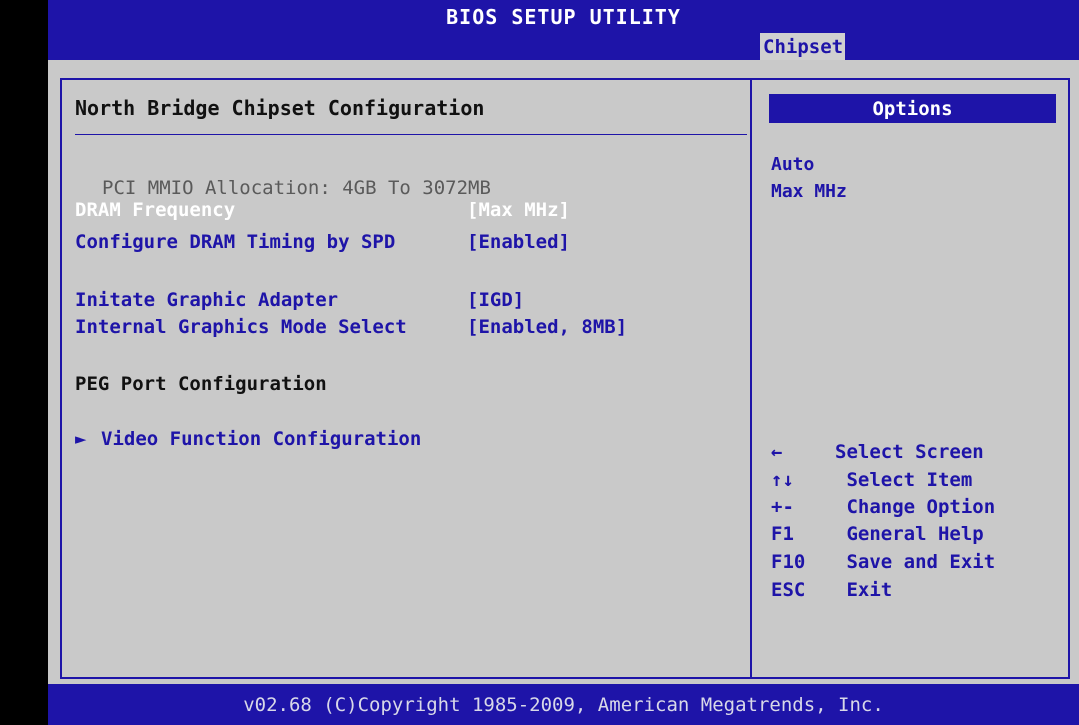 This screenshot has height=725, width=1079. Describe the element at coordinates (207, 300) in the screenshot. I see `setting-label: Initate Graphic Adapter` at that location.